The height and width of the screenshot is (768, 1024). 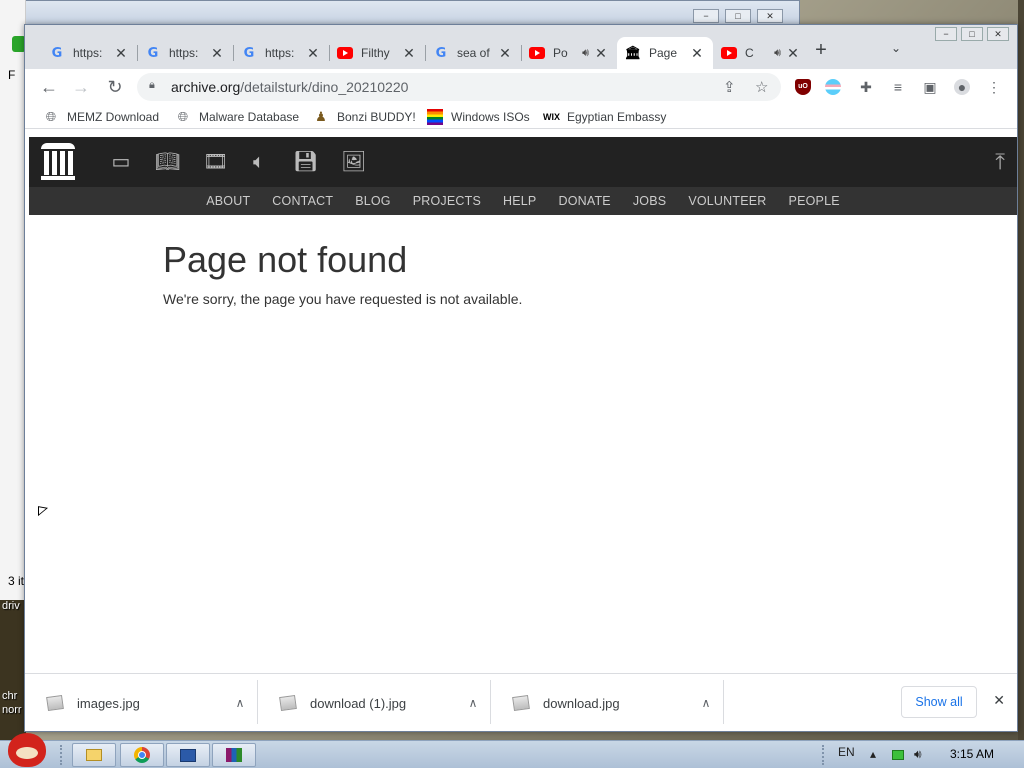 I want to click on tray-grip, so click(x=824, y=755).